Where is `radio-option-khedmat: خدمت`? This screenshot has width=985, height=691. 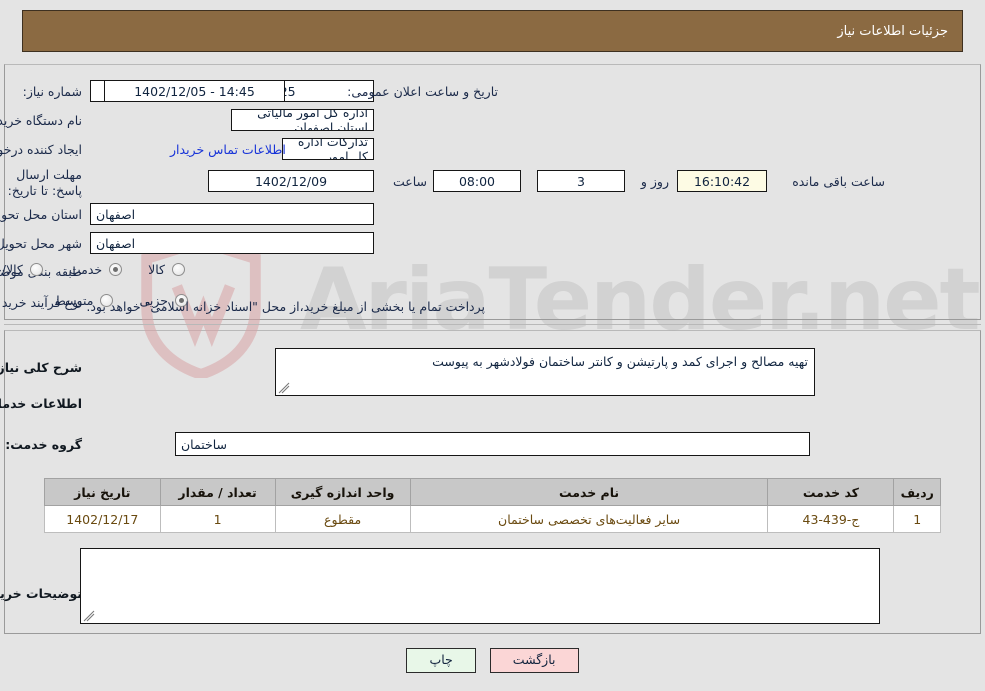 radio-option-khedmat: خدمت is located at coordinates (95, 269).